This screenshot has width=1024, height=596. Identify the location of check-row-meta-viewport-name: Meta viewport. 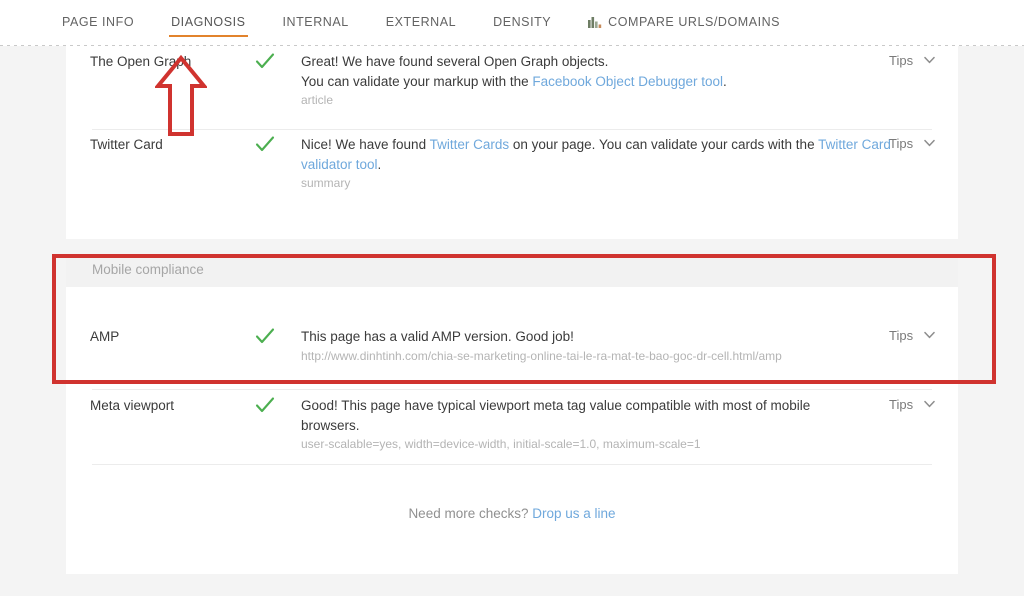
(132, 405).